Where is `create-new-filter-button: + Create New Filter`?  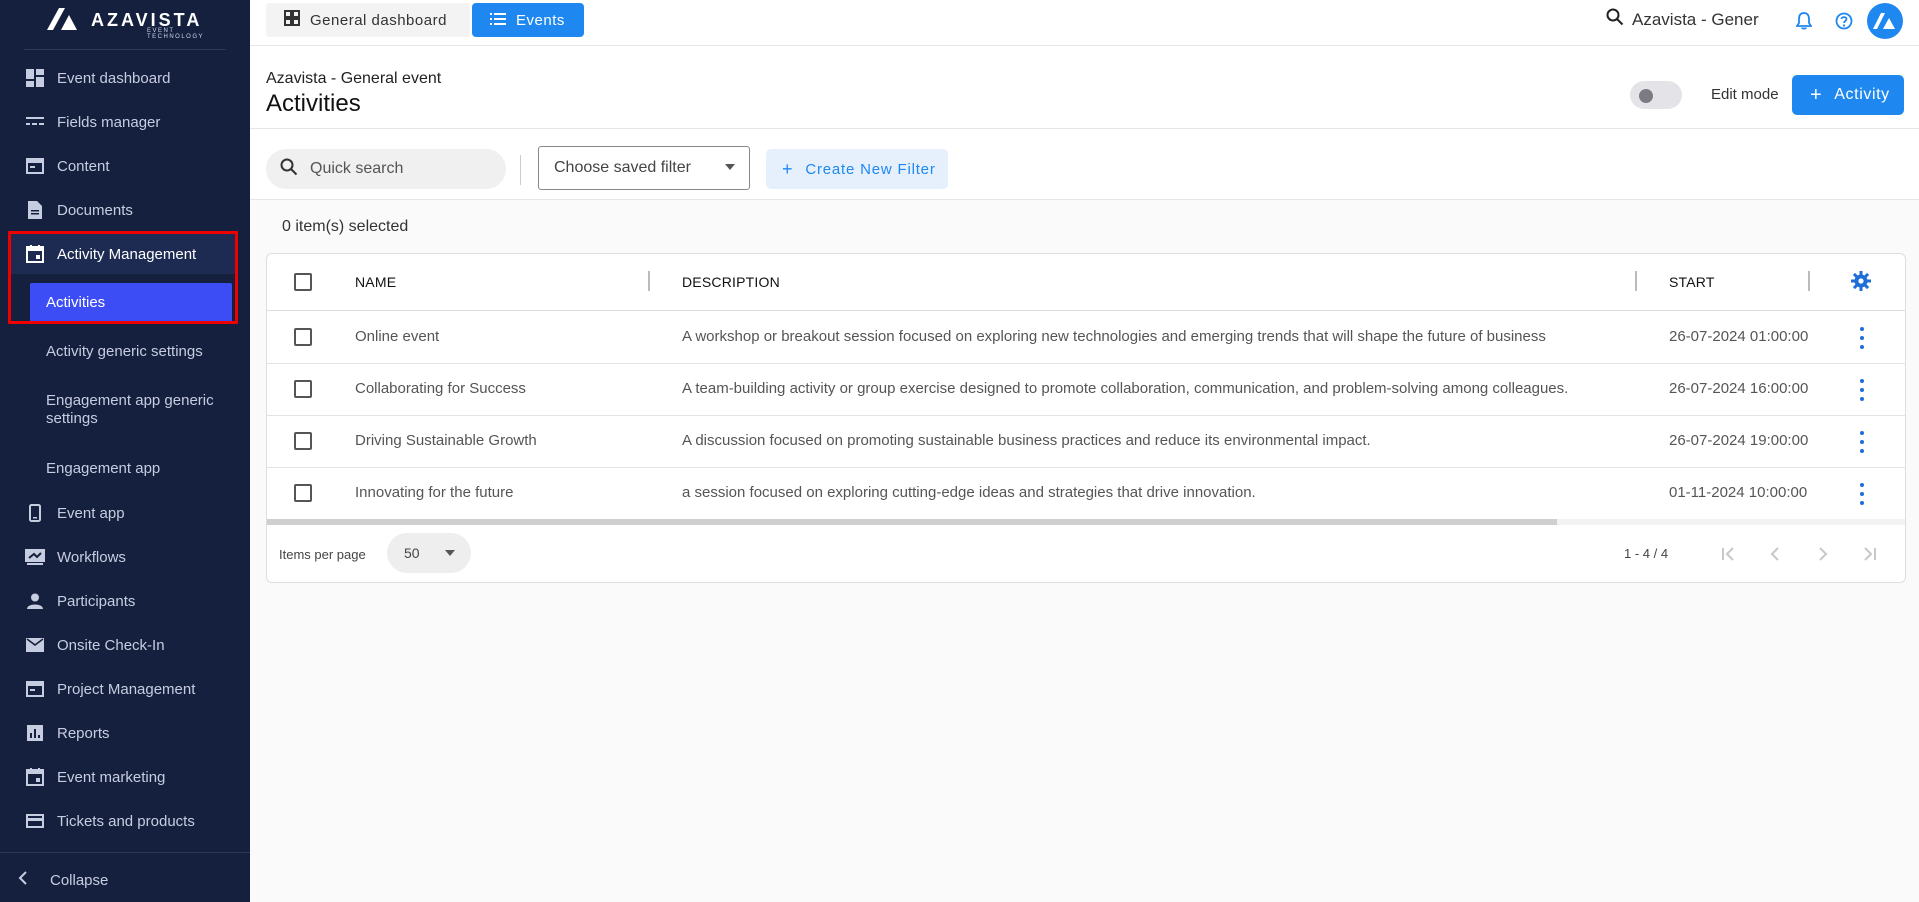
create-new-filter-button: + Create New Filter is located at coordinates (857, 169).